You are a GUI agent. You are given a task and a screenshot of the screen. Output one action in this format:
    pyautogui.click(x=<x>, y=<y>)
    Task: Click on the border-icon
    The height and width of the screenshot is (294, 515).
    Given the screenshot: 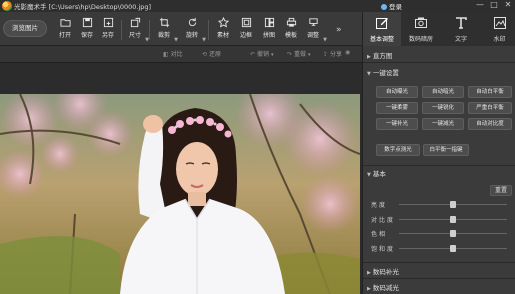 What is the action you would take?
    pyautogui.click(x=246, y=22)
    